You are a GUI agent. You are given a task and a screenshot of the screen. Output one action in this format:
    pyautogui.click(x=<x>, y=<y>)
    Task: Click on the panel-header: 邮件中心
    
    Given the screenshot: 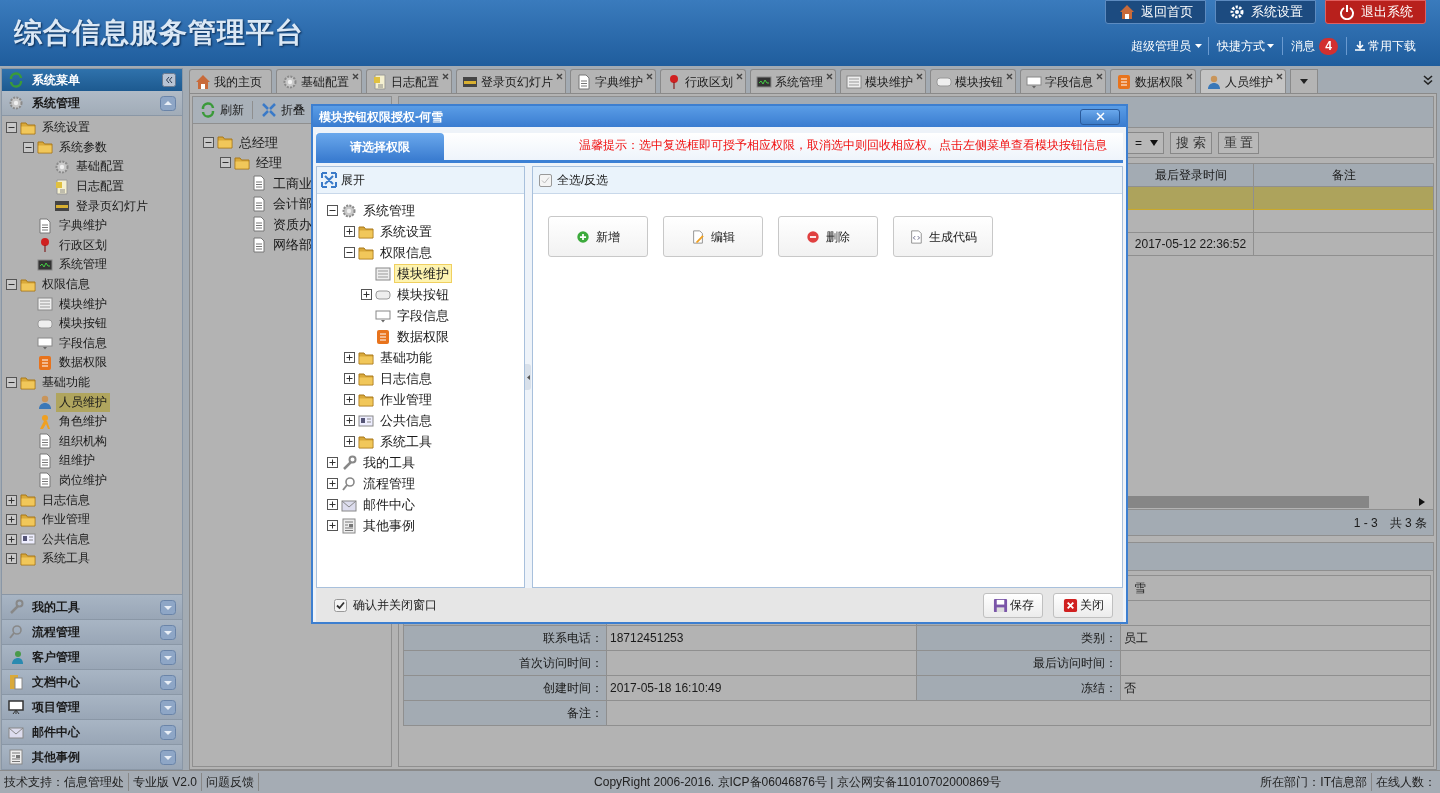 What is the action you would take?
    pyautogui.click(x=92, y=731)
    